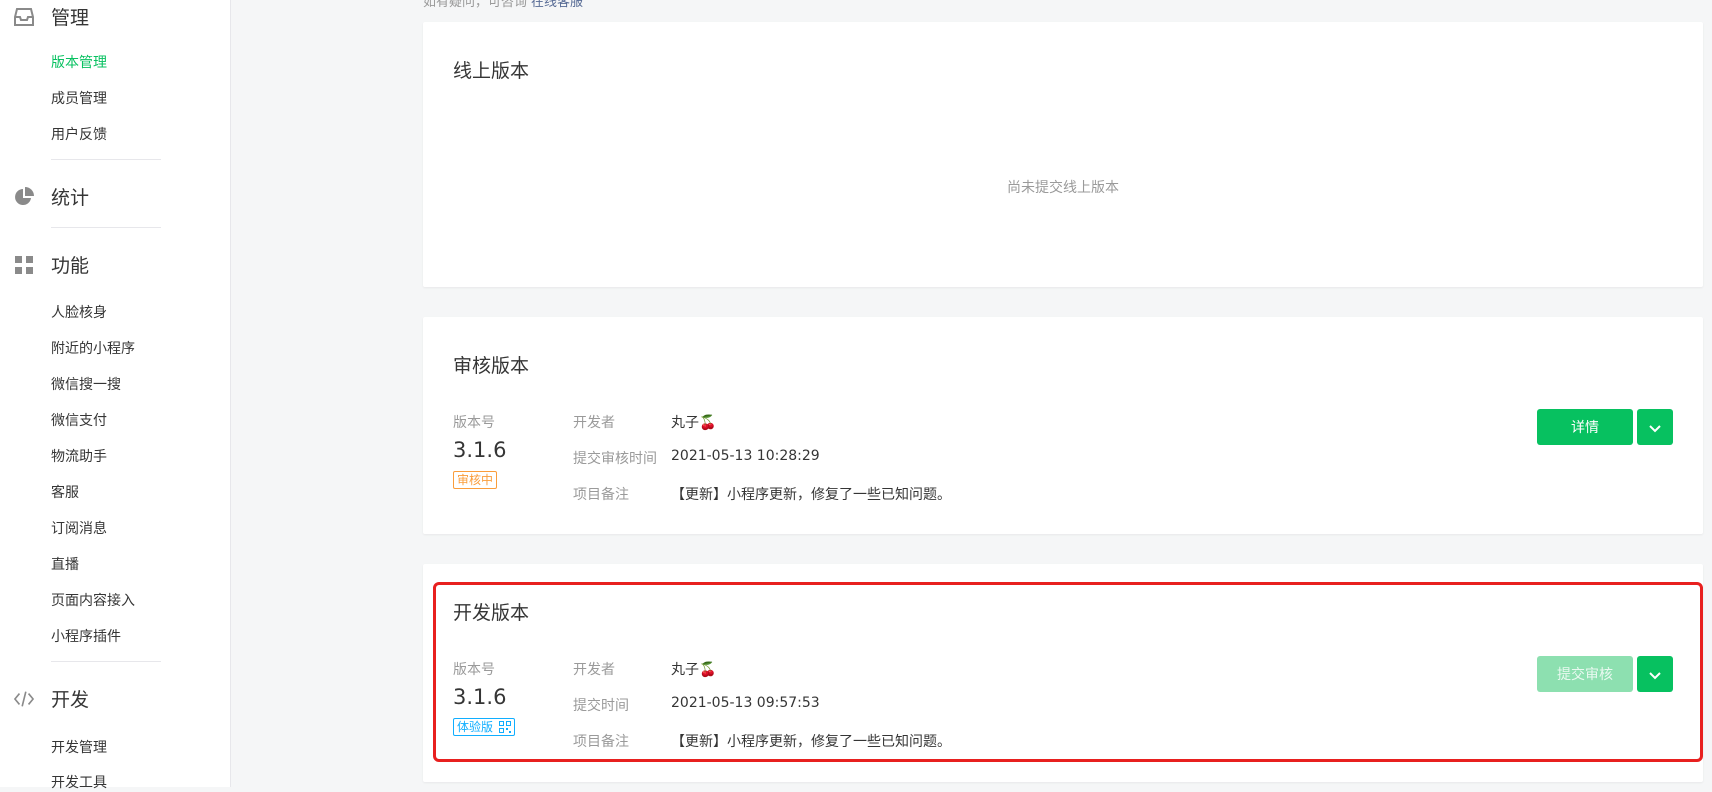 The image size is (1712, 792). I want to click on sidebar-item-live-stream: 直播, so click(65, 564).